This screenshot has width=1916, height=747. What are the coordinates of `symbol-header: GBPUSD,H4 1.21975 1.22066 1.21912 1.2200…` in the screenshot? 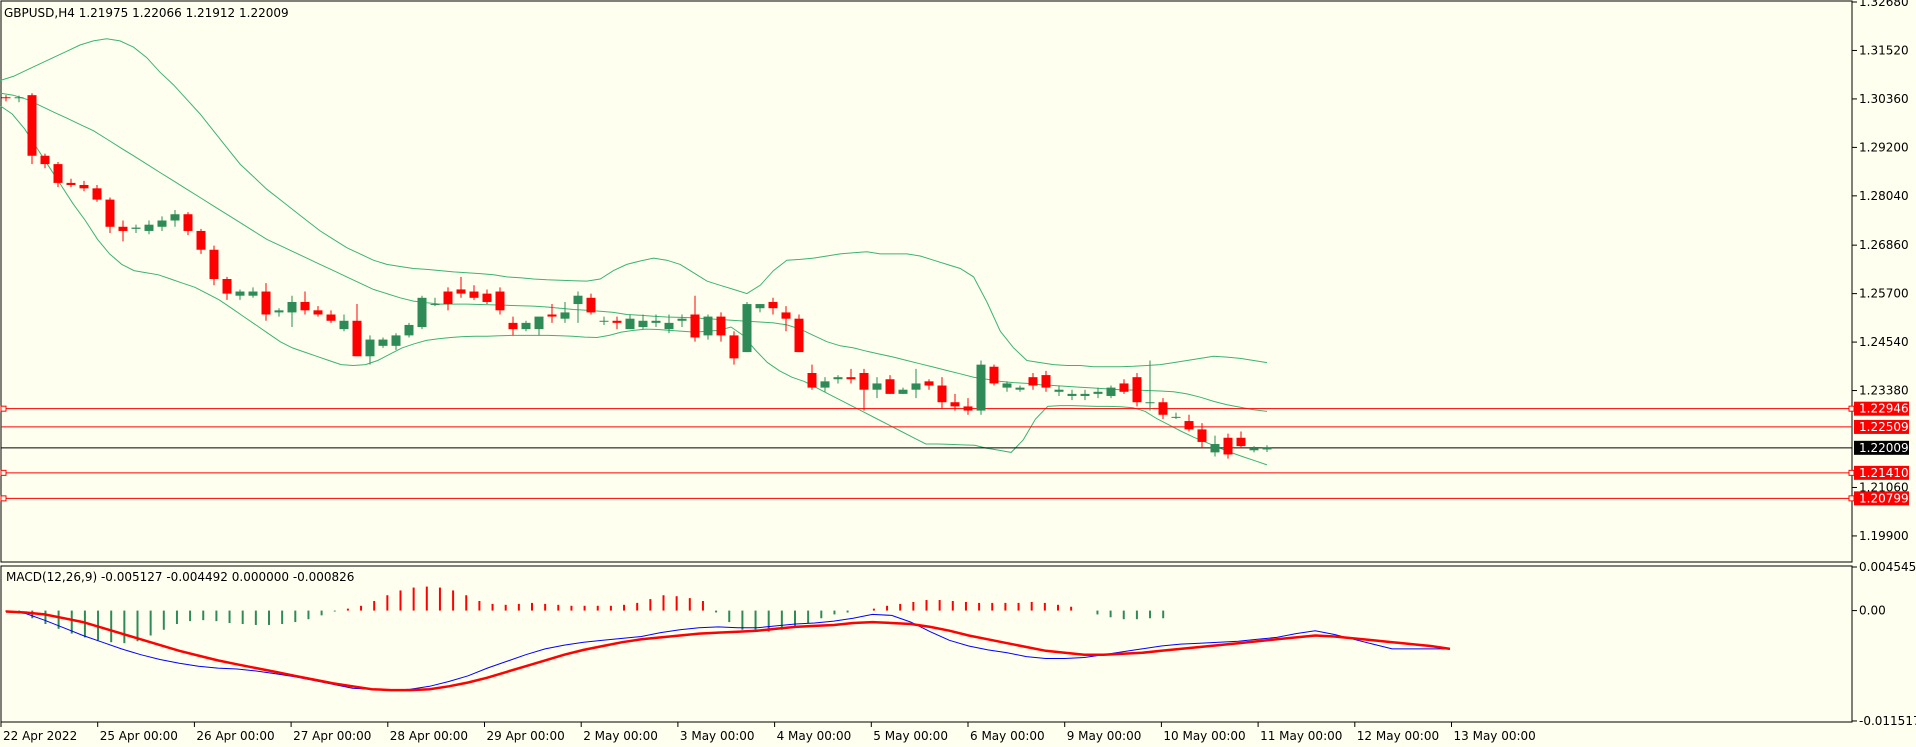 It's located at (146, 13).